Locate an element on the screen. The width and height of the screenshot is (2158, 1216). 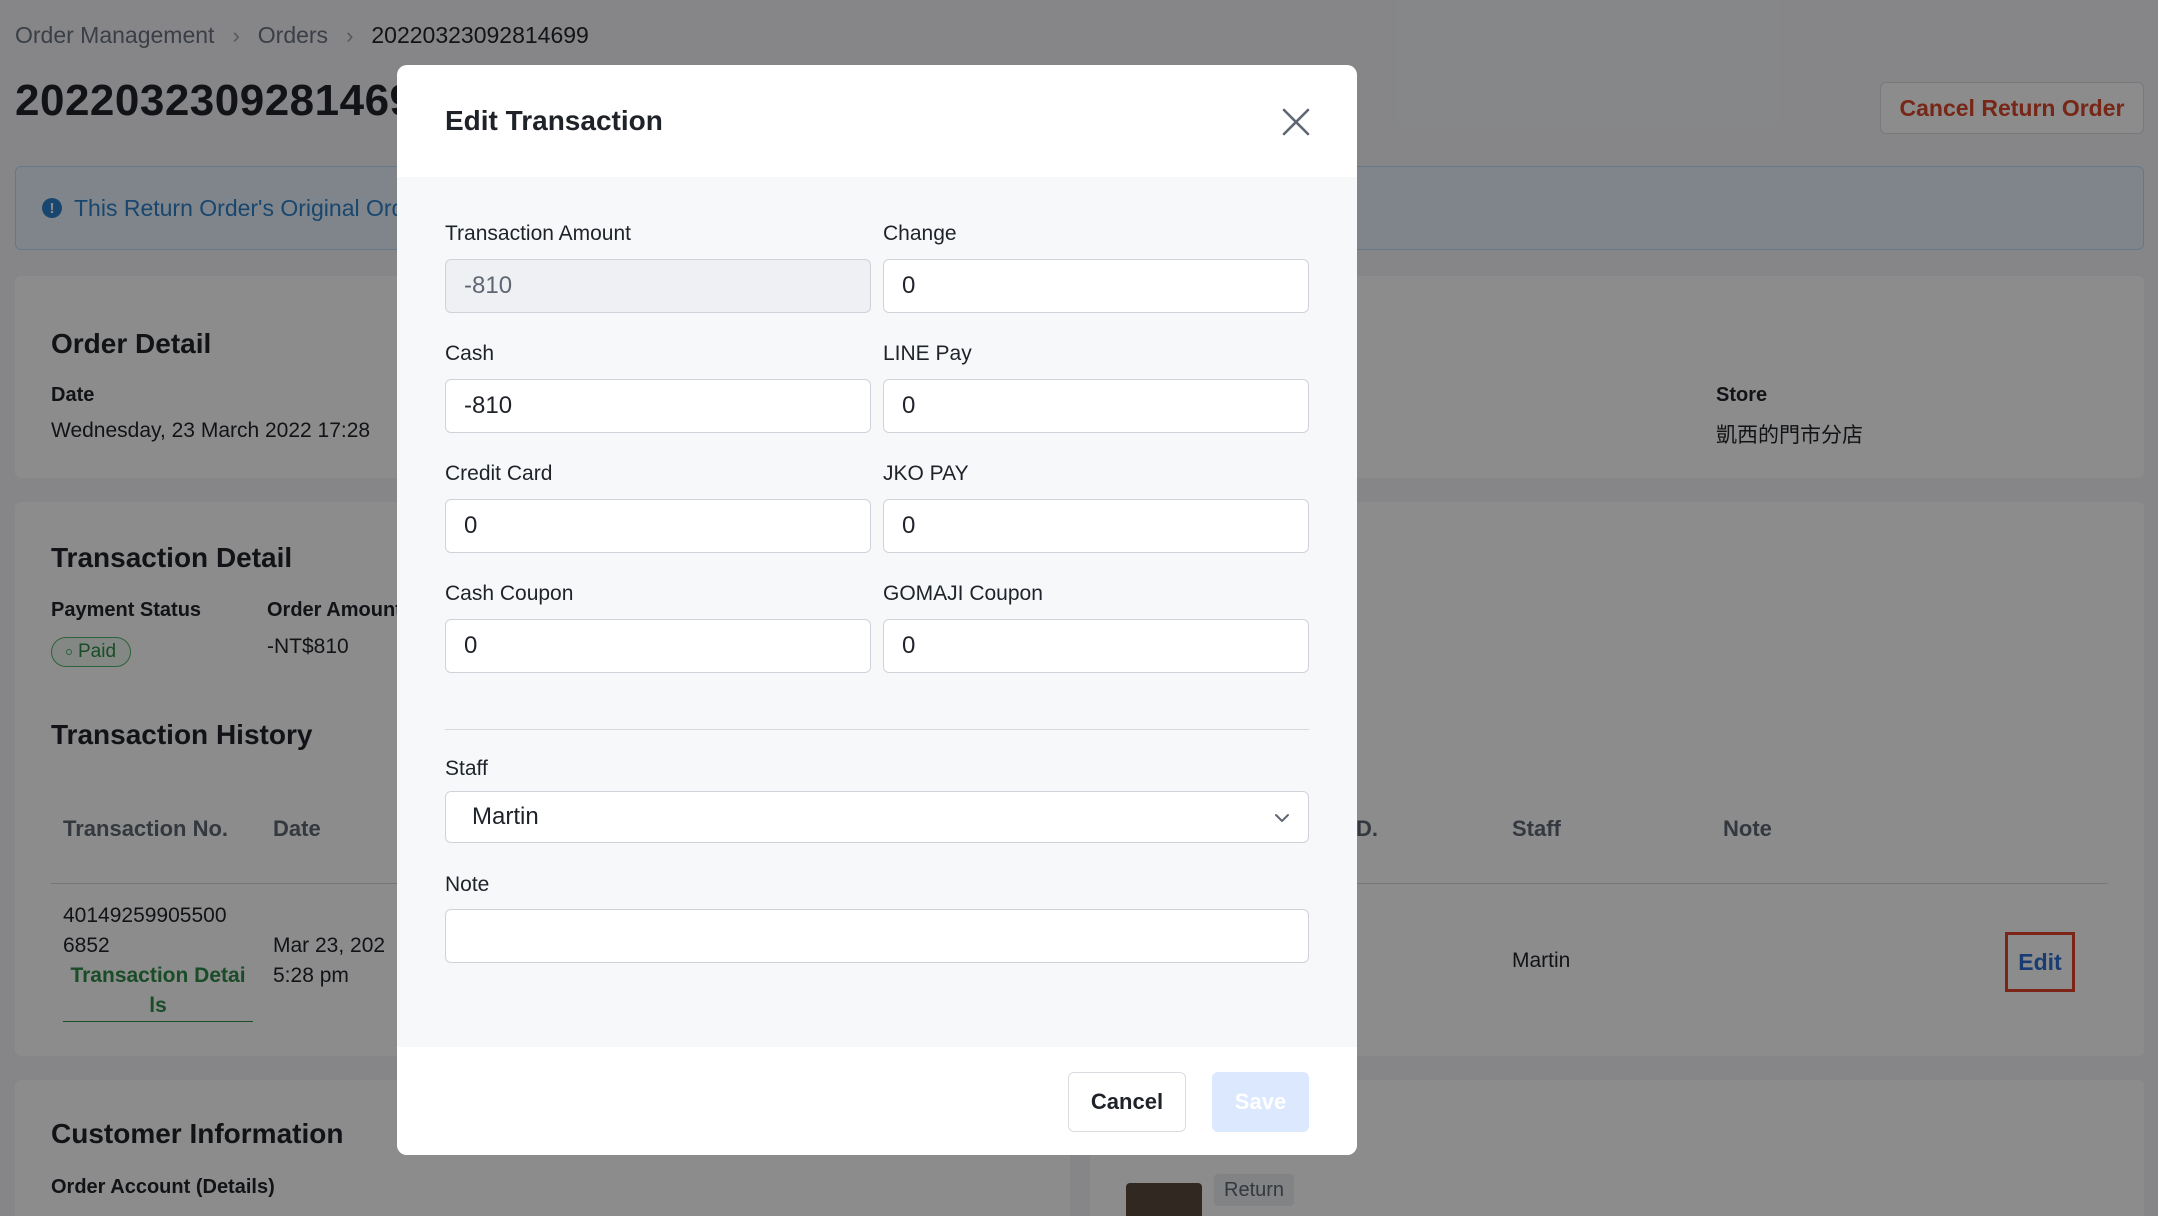
change-field: 0 is located at coordinates (1096, 286).